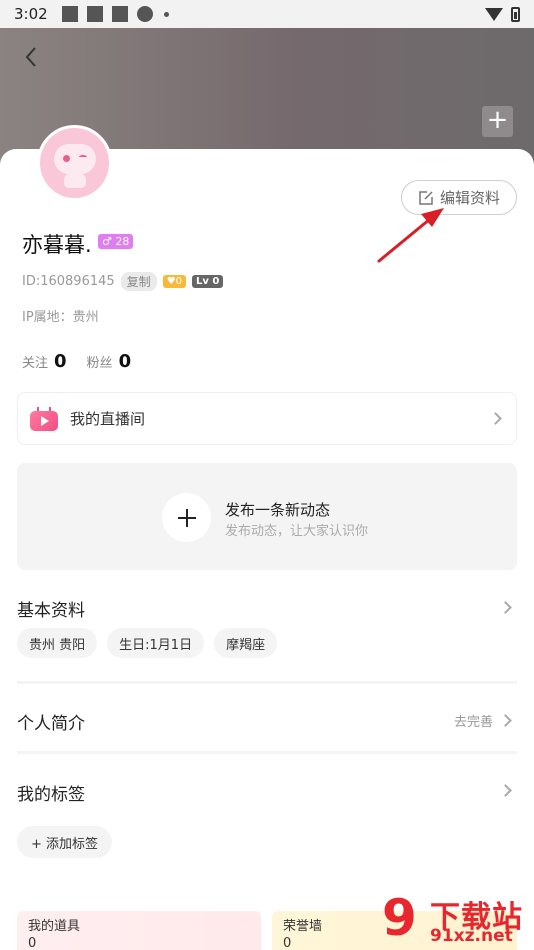 The width and height of the screenshot is (534, 950). Describe the element at coordinates (297, 531) in the screenshot. I see `post-subtitle: 发布动态，让大家认识你` at that location.